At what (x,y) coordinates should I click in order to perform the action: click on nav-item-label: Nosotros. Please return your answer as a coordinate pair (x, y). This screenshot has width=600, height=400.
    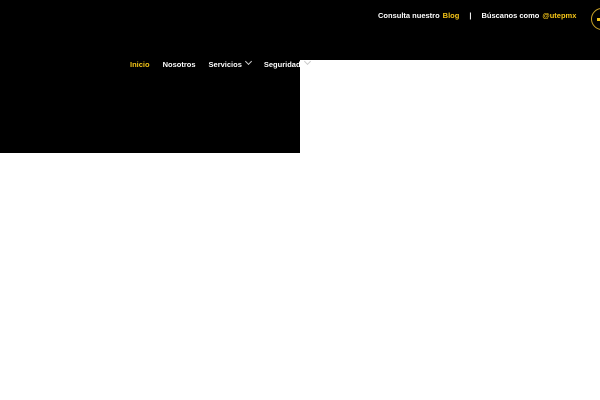
    Looking at the image, I should click on (179, 64).